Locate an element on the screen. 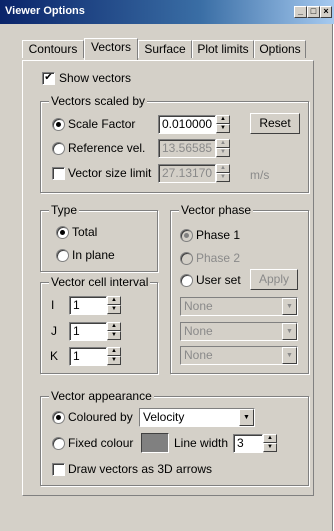 The height and width of the screenshot is (531, 334). phase1-radio is located at coordinates (186, 235).